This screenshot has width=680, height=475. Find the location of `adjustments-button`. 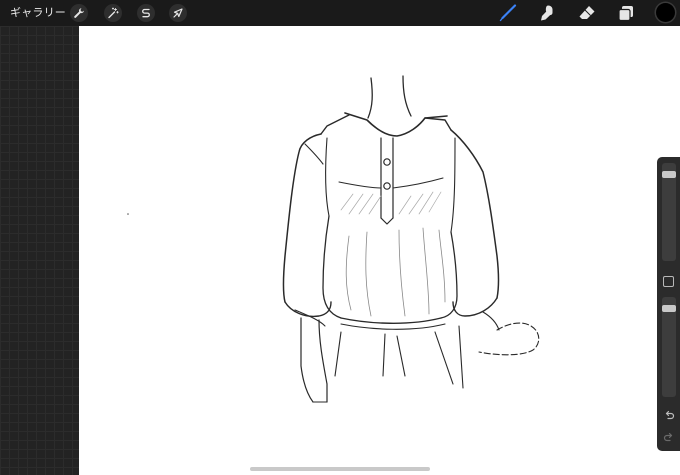

adjustments-button is located at coordinates (113, 13).